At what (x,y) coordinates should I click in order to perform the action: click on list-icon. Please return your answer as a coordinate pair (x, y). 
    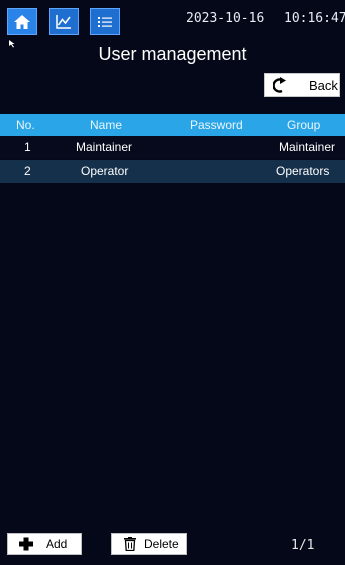
    Looking at the image, I should click on (105, 21).